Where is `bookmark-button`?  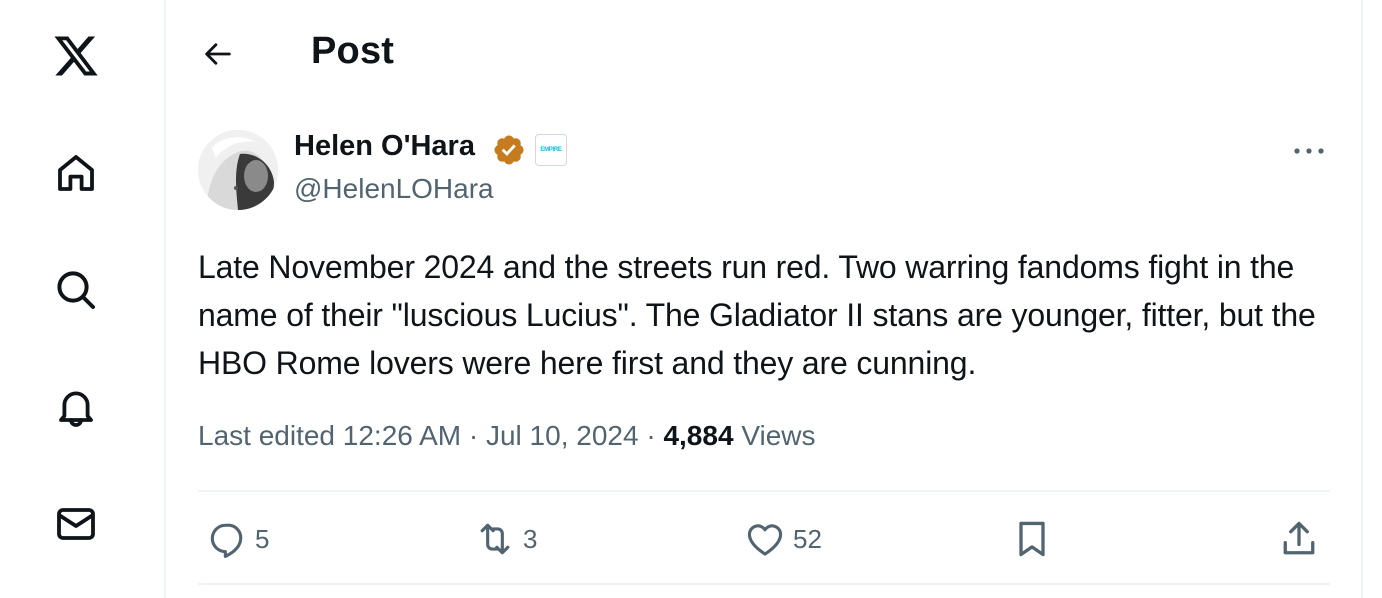 bookmark-button is located at coordinates (1032, 539).